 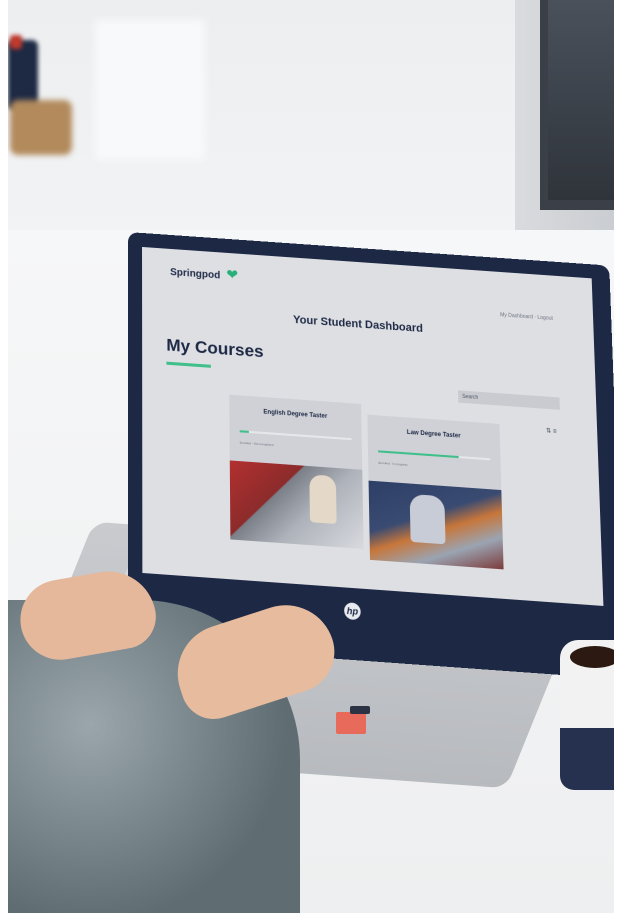 I want to click on window-glass, so click(x=581, y=100).